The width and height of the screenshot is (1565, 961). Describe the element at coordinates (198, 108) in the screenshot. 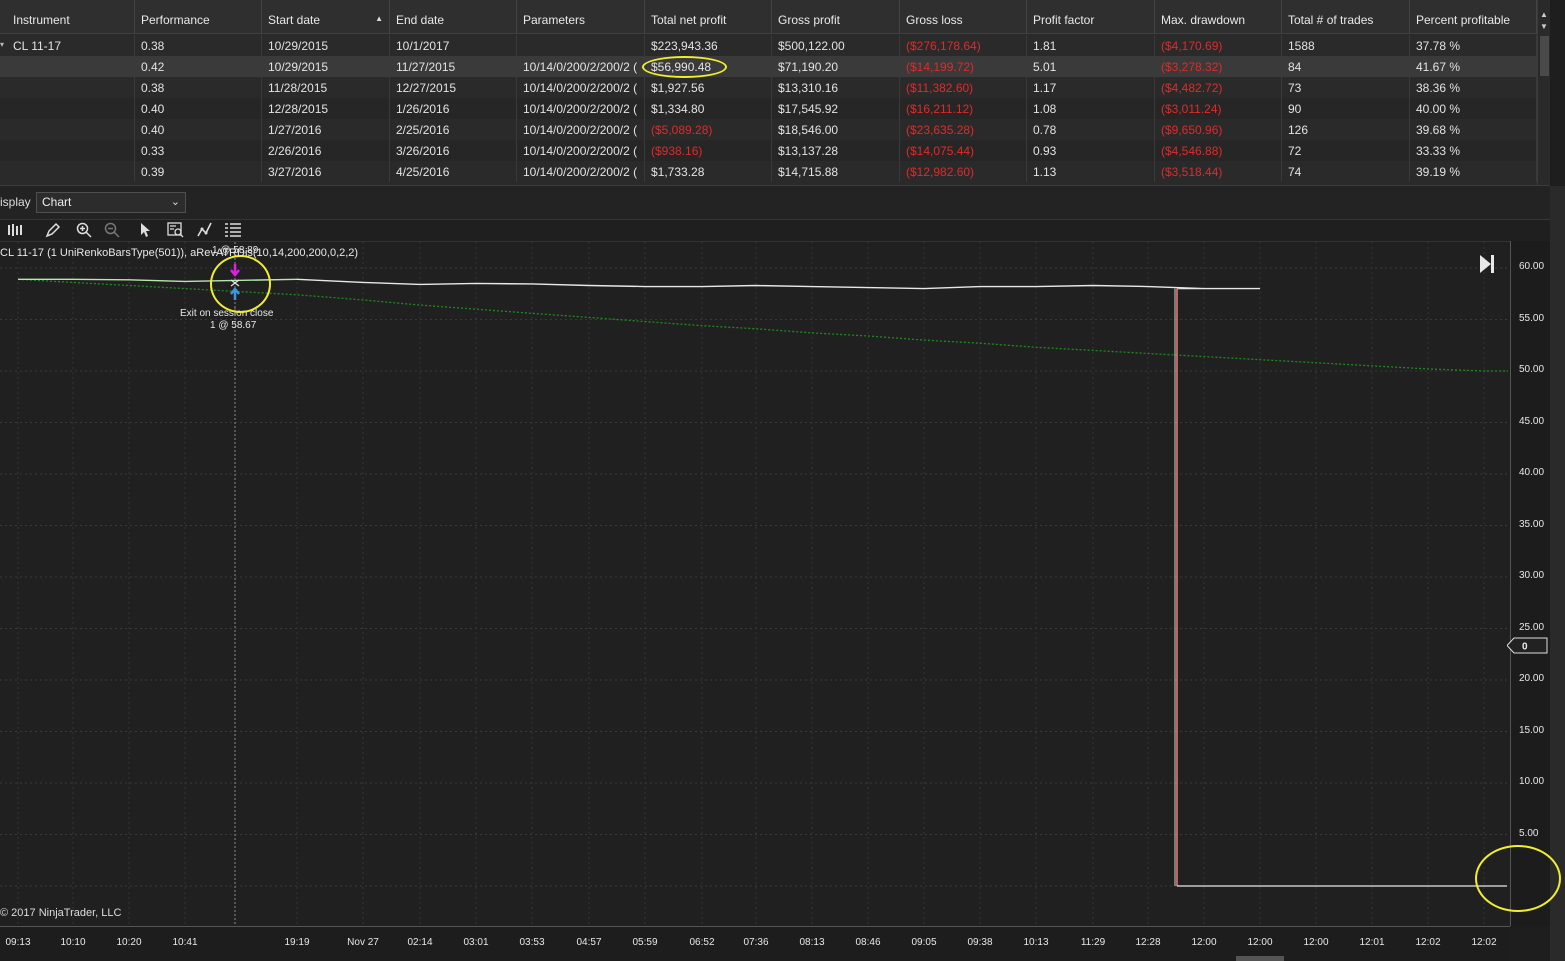

I see `table-cell-performance: 0.40` at that location.